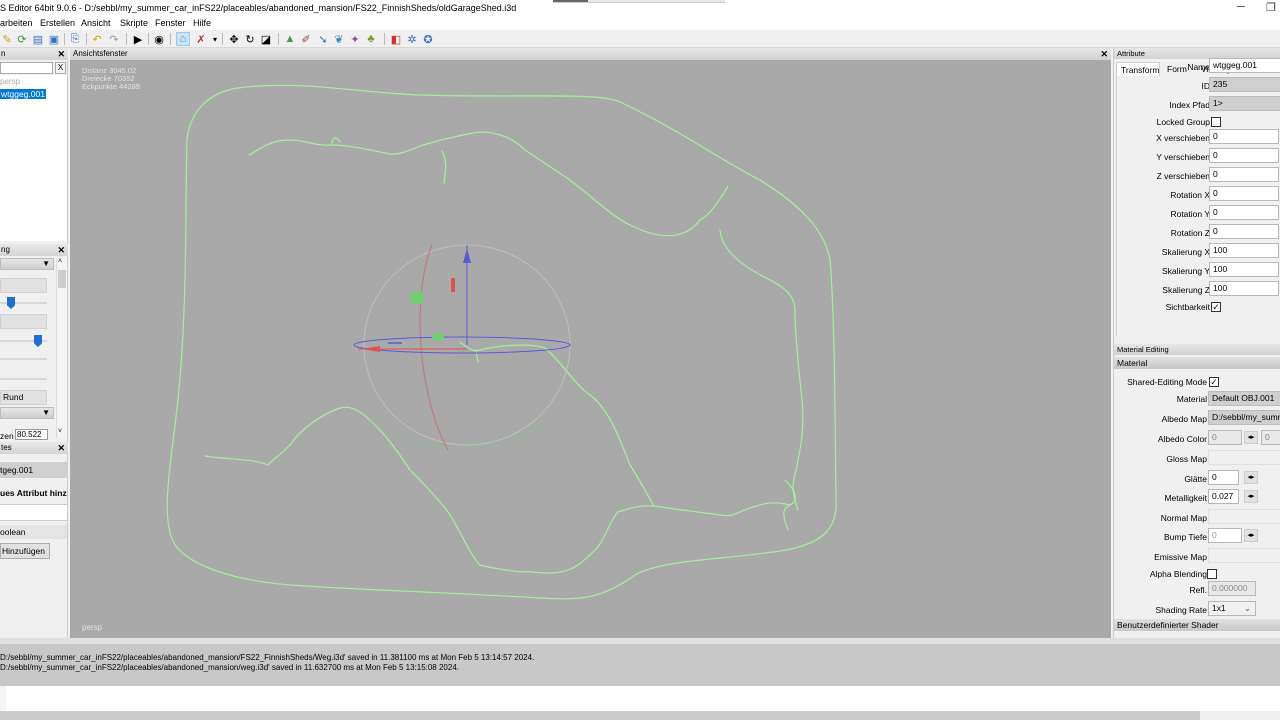 This screenshot has height=720, width=1280. What do you see at coordinates (1190, 214) in the screenshot?
I see `attr-label: Rotation Y` at bounding box center [1190, 214].